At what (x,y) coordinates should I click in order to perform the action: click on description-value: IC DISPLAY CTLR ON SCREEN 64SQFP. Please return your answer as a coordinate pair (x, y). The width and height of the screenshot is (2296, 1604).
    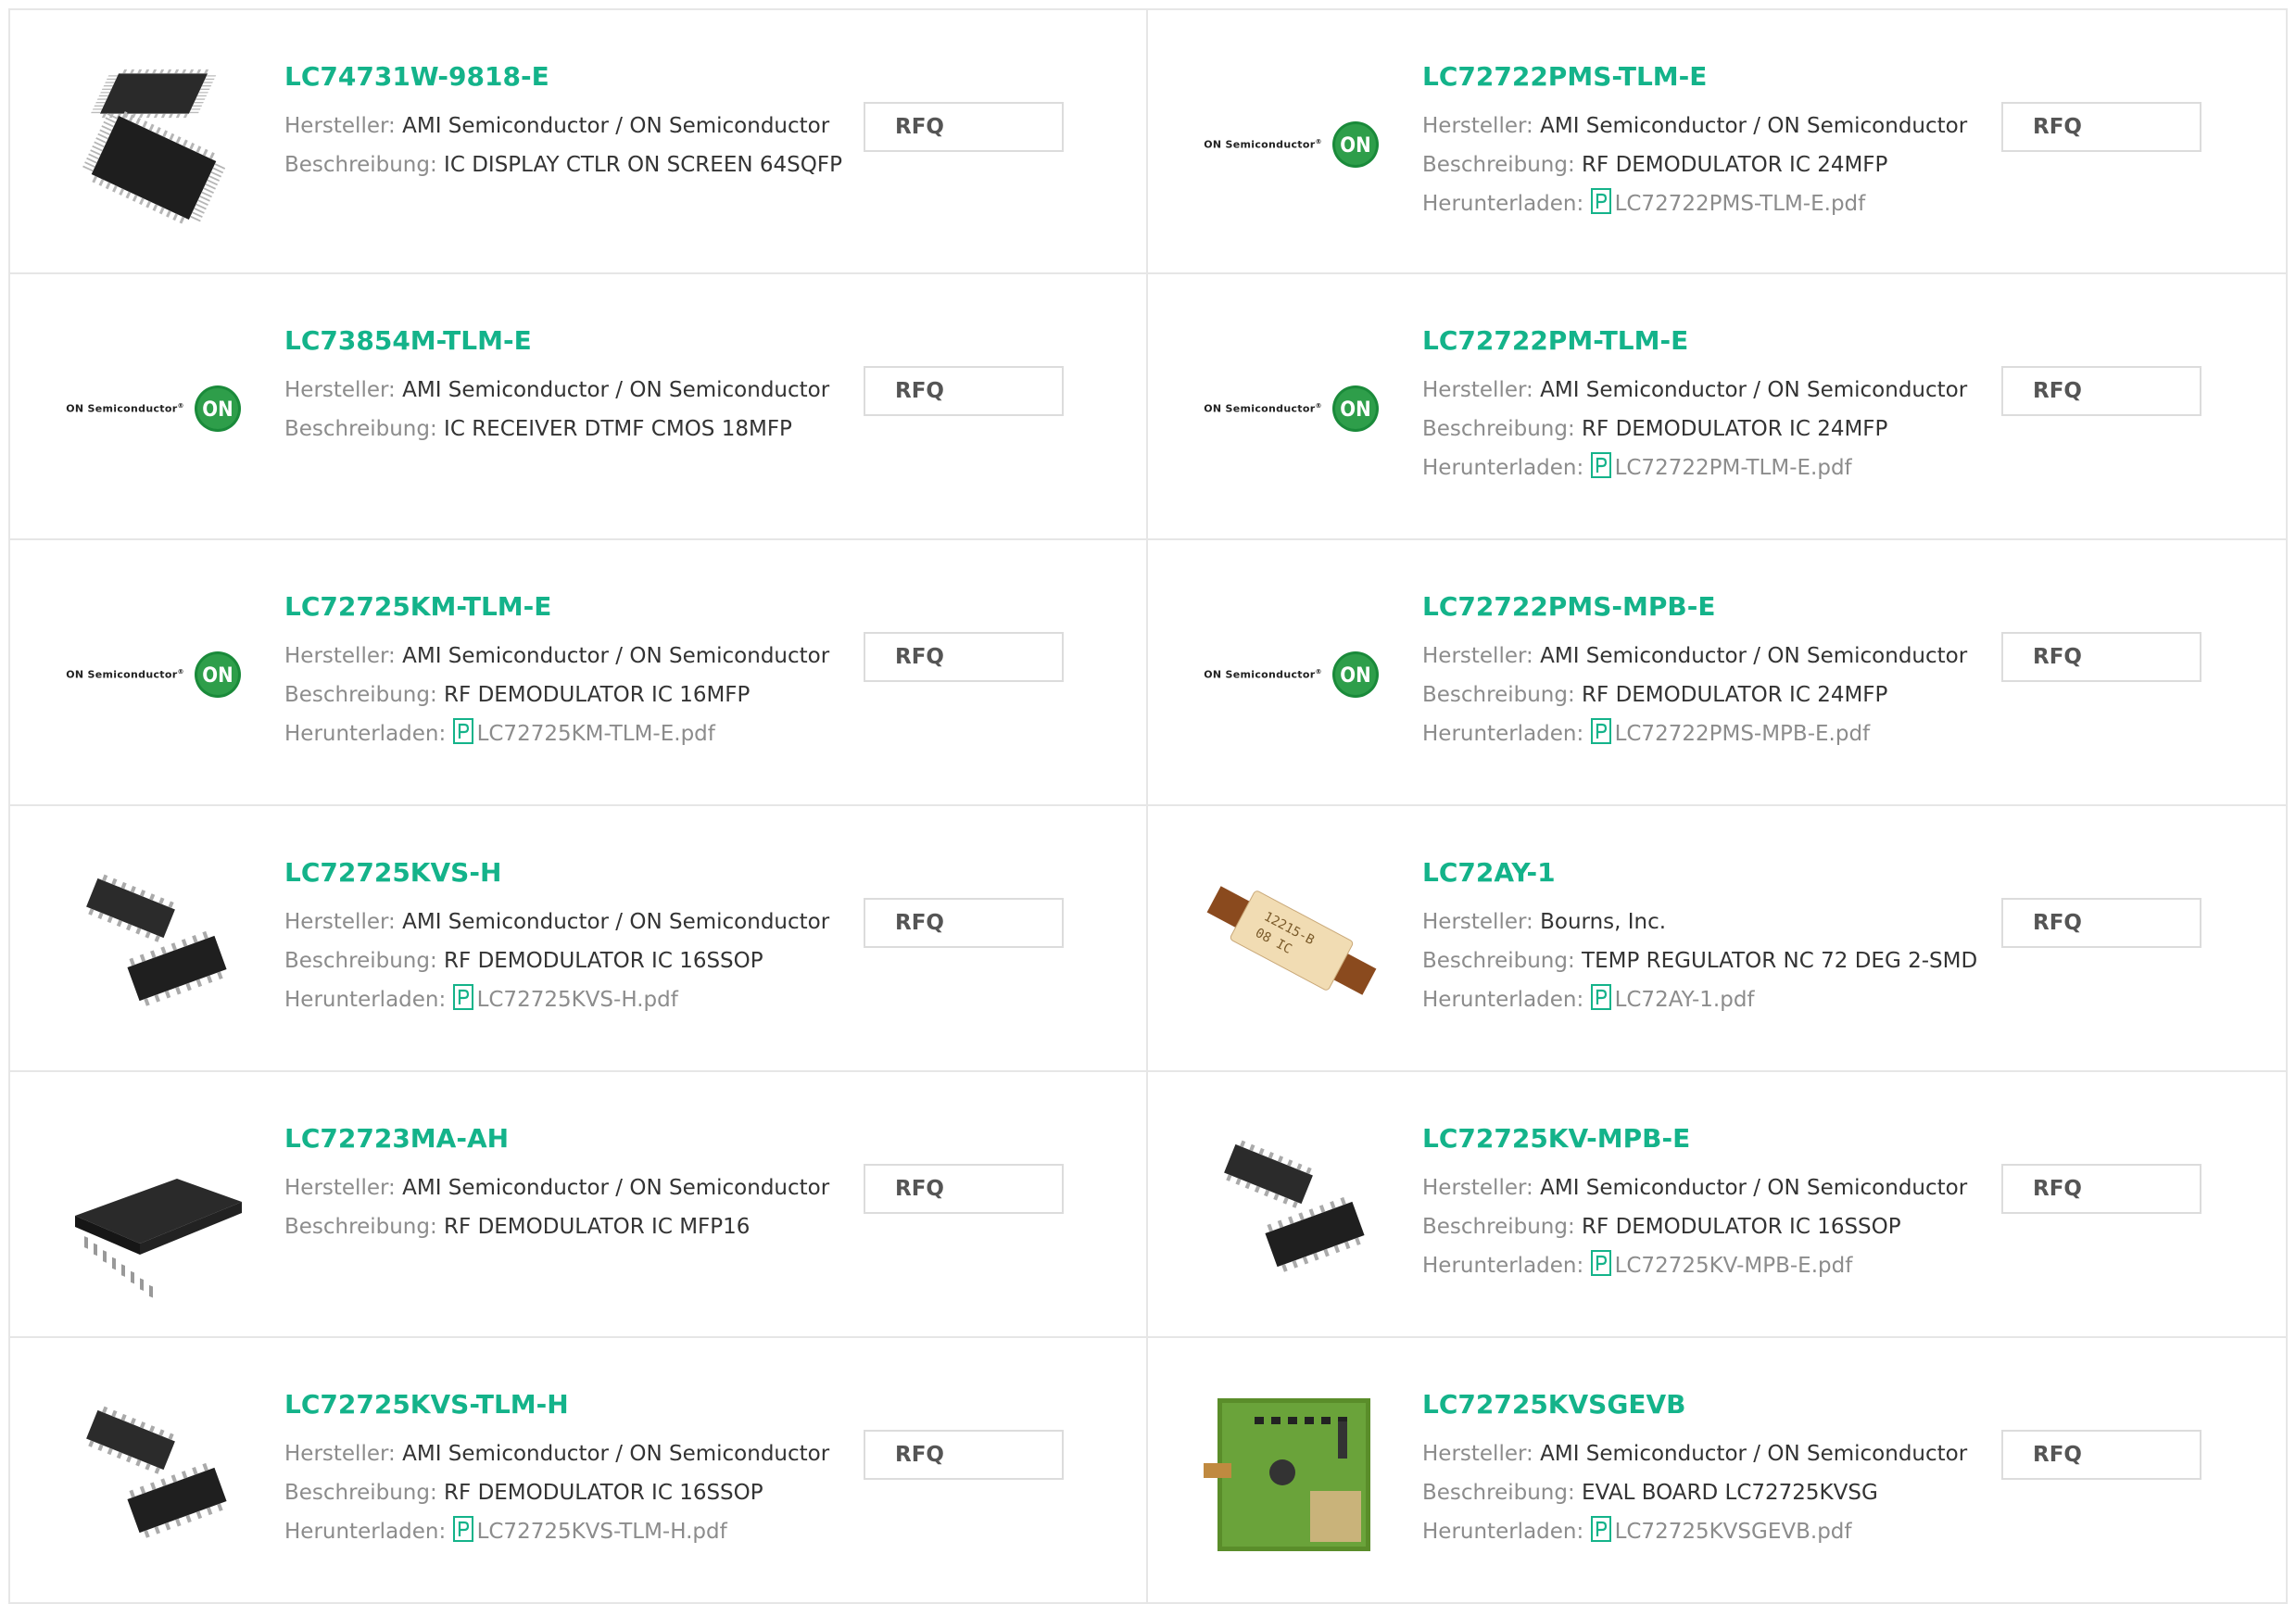
    Looking at the image, I should click on (643, 165).